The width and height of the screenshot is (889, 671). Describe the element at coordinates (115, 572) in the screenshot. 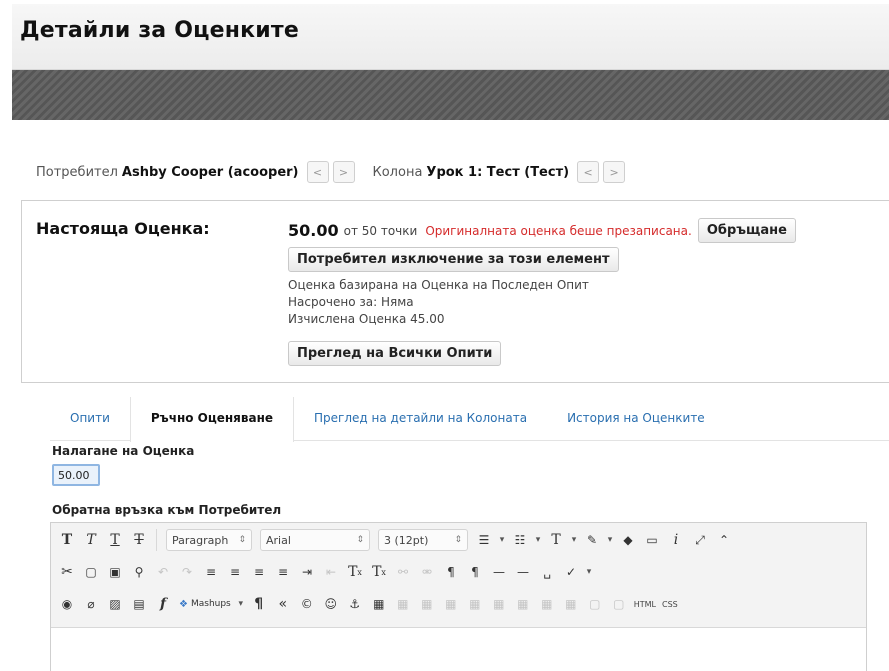

I see `paste-icon: ▣` at that location.